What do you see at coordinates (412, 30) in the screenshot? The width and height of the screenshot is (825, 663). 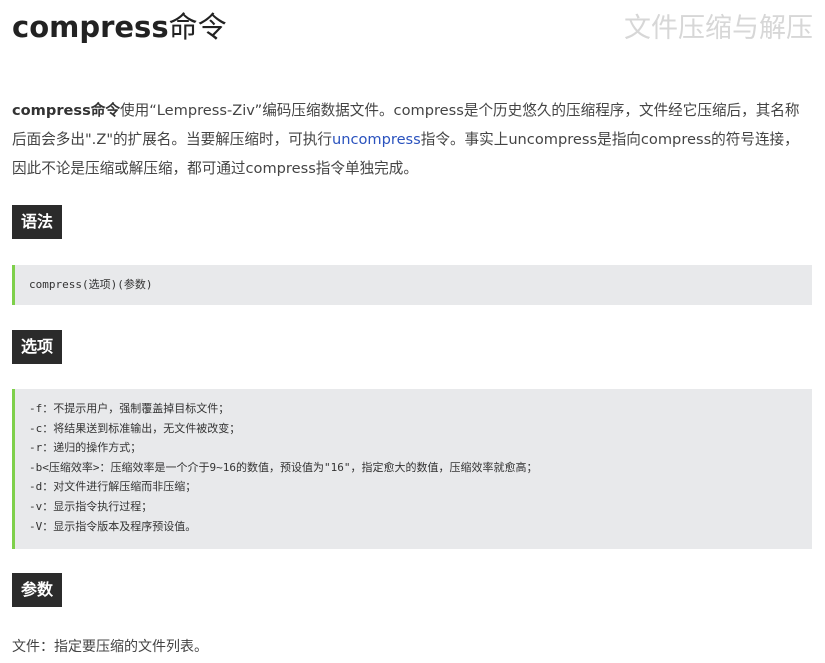 I see `page-header: compress命令 文件压缩与解压` at bounding box center [412, 30].